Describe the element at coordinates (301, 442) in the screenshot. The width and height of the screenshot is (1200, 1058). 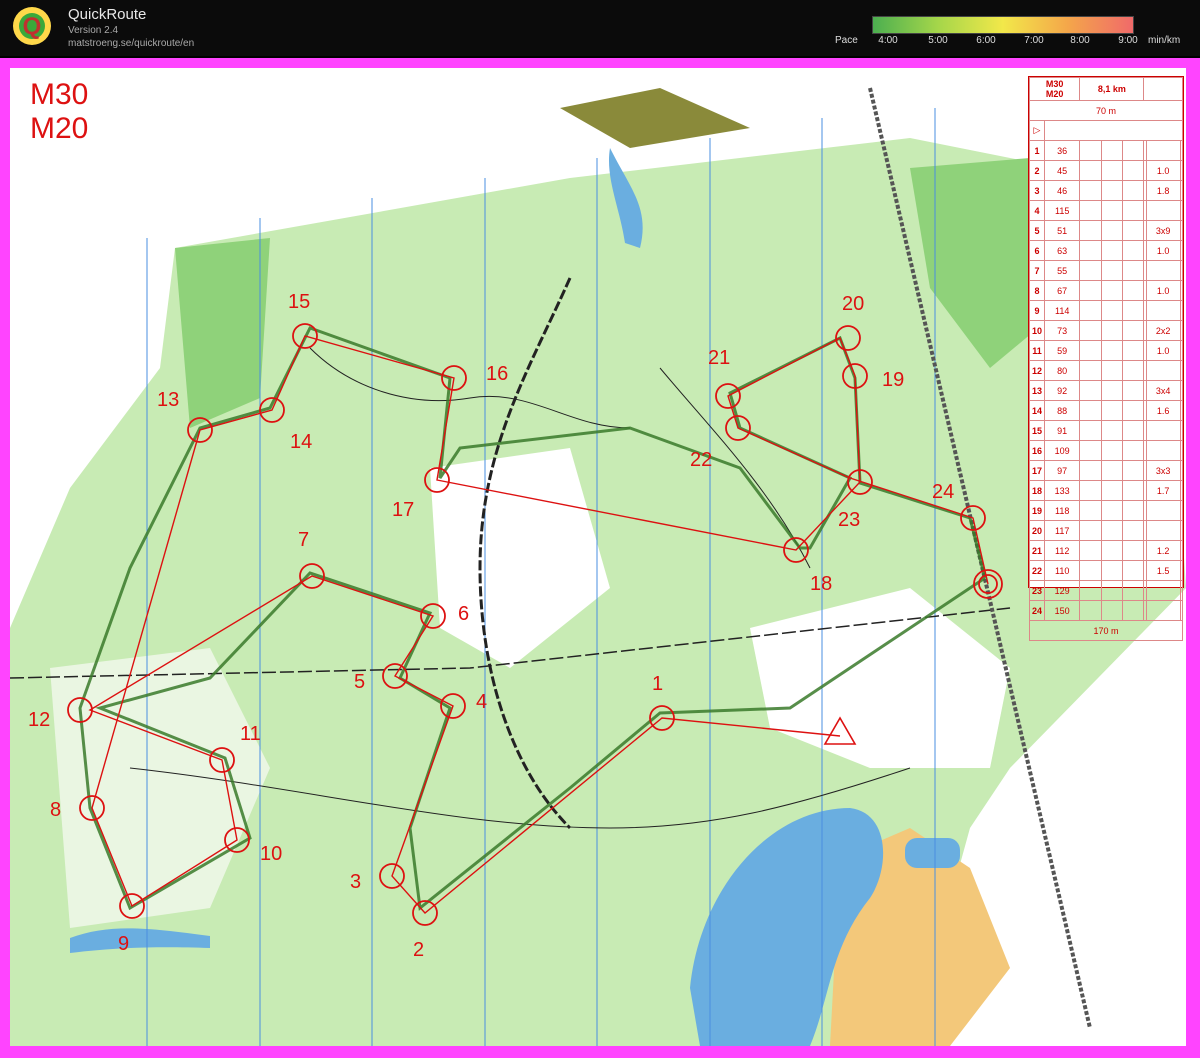
I see `control-number: 14` at that location.